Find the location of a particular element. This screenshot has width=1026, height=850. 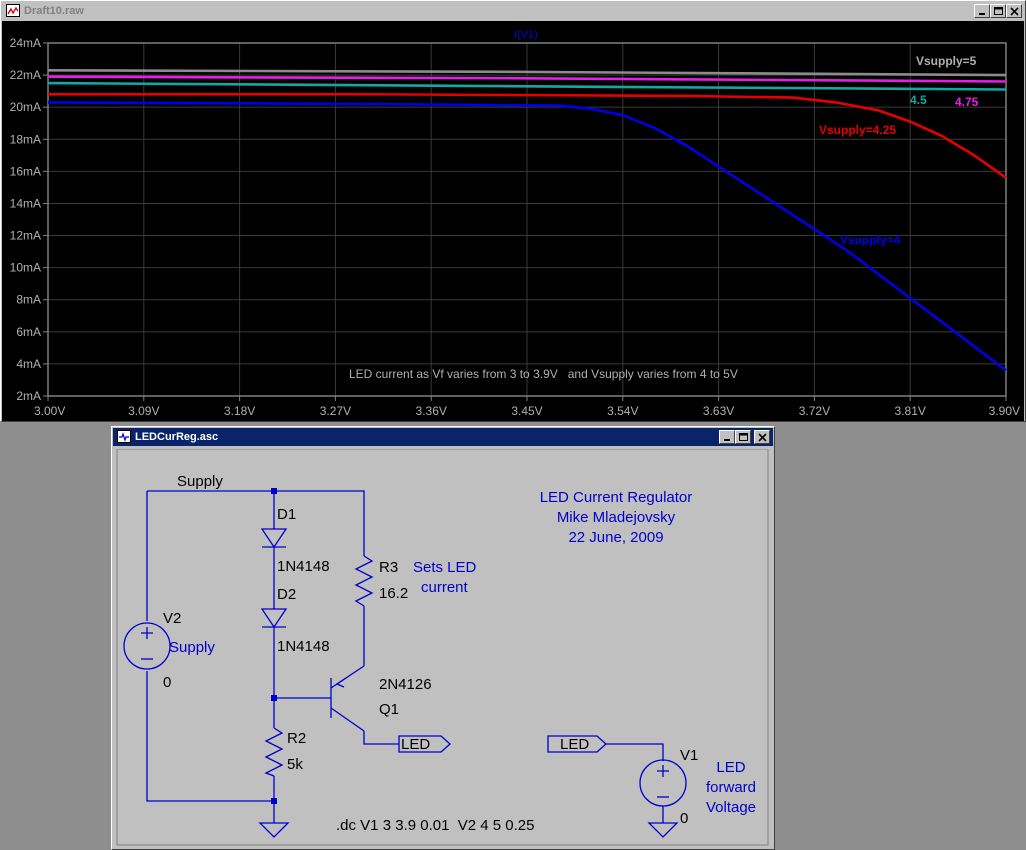

x-tick-label: 3.27V is located at coordinates (335, 411).